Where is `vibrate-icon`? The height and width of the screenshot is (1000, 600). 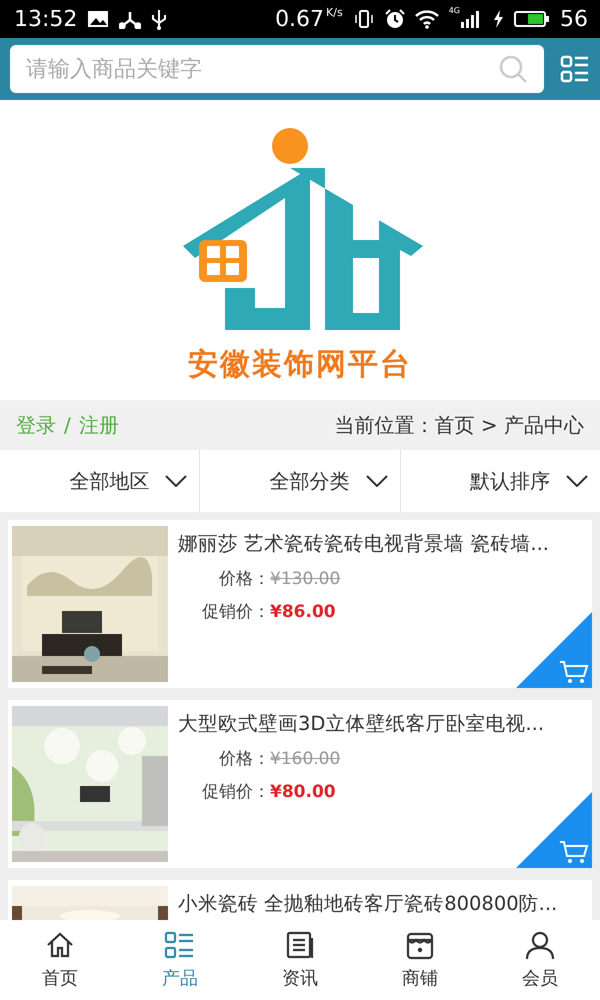
vibrate-icon is located at coordinates (363, 19).